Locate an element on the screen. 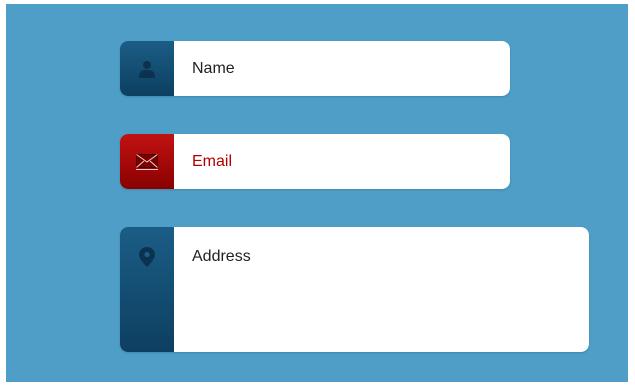  user-icon is located at coordinates (147, 69).